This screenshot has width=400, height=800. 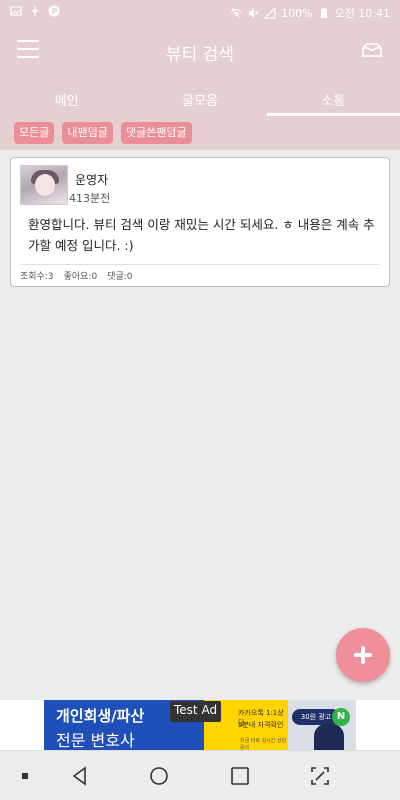 I want to click on ad-middle-line3: 지금 바로 실시간 상담 문의, so click(x=263, y=744).